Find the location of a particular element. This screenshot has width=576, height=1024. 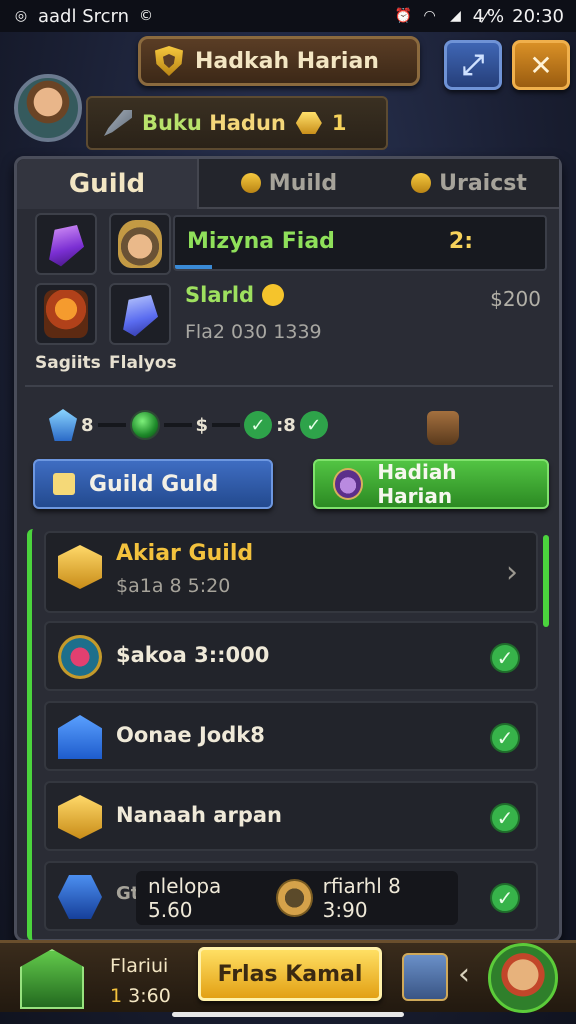

status-bar: ◎ aadl Srcrn © ⏰ ◠ ◢ 4⁄% 20:30 is located at coordinates (288, 16).